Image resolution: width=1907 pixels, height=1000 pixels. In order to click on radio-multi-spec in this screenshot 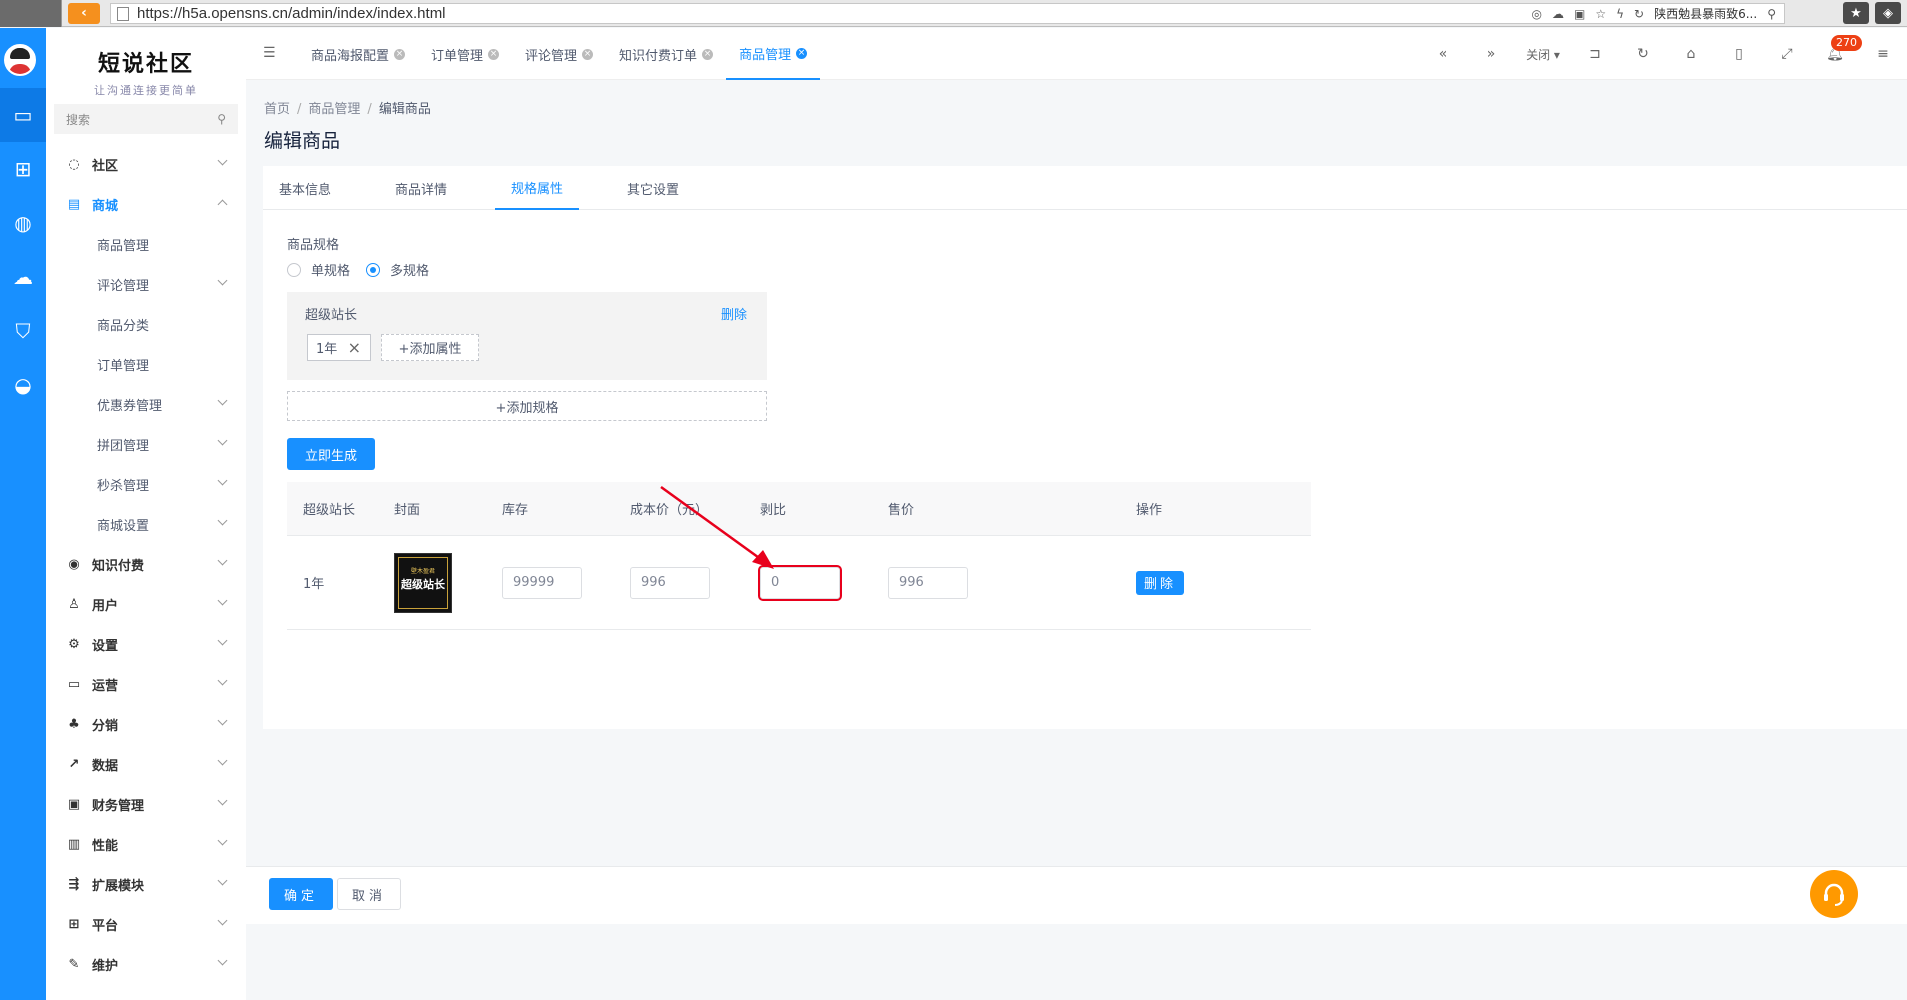, I will do `click(373, 269)`.